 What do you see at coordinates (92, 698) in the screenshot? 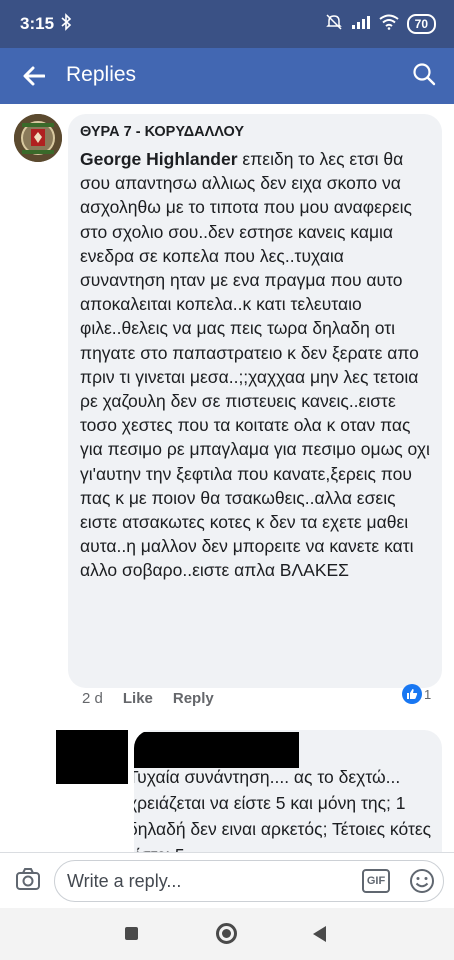
I see `comment-time: 2 d` at bounding box center [92, 698].